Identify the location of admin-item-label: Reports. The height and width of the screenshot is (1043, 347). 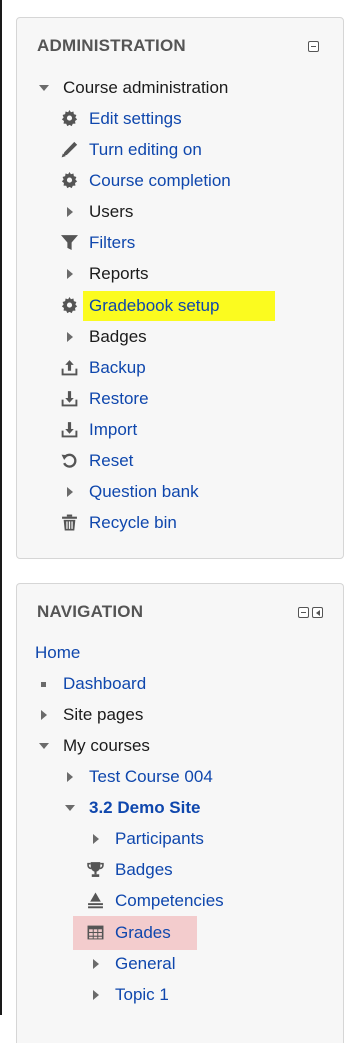
(119, 273).